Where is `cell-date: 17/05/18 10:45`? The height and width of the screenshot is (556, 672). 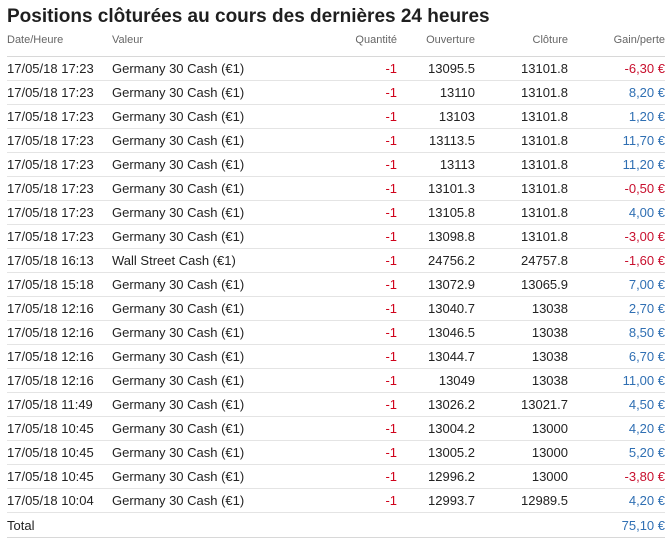 cell-date: 17/05/18 10:45 is located at coordinates (59, 428).